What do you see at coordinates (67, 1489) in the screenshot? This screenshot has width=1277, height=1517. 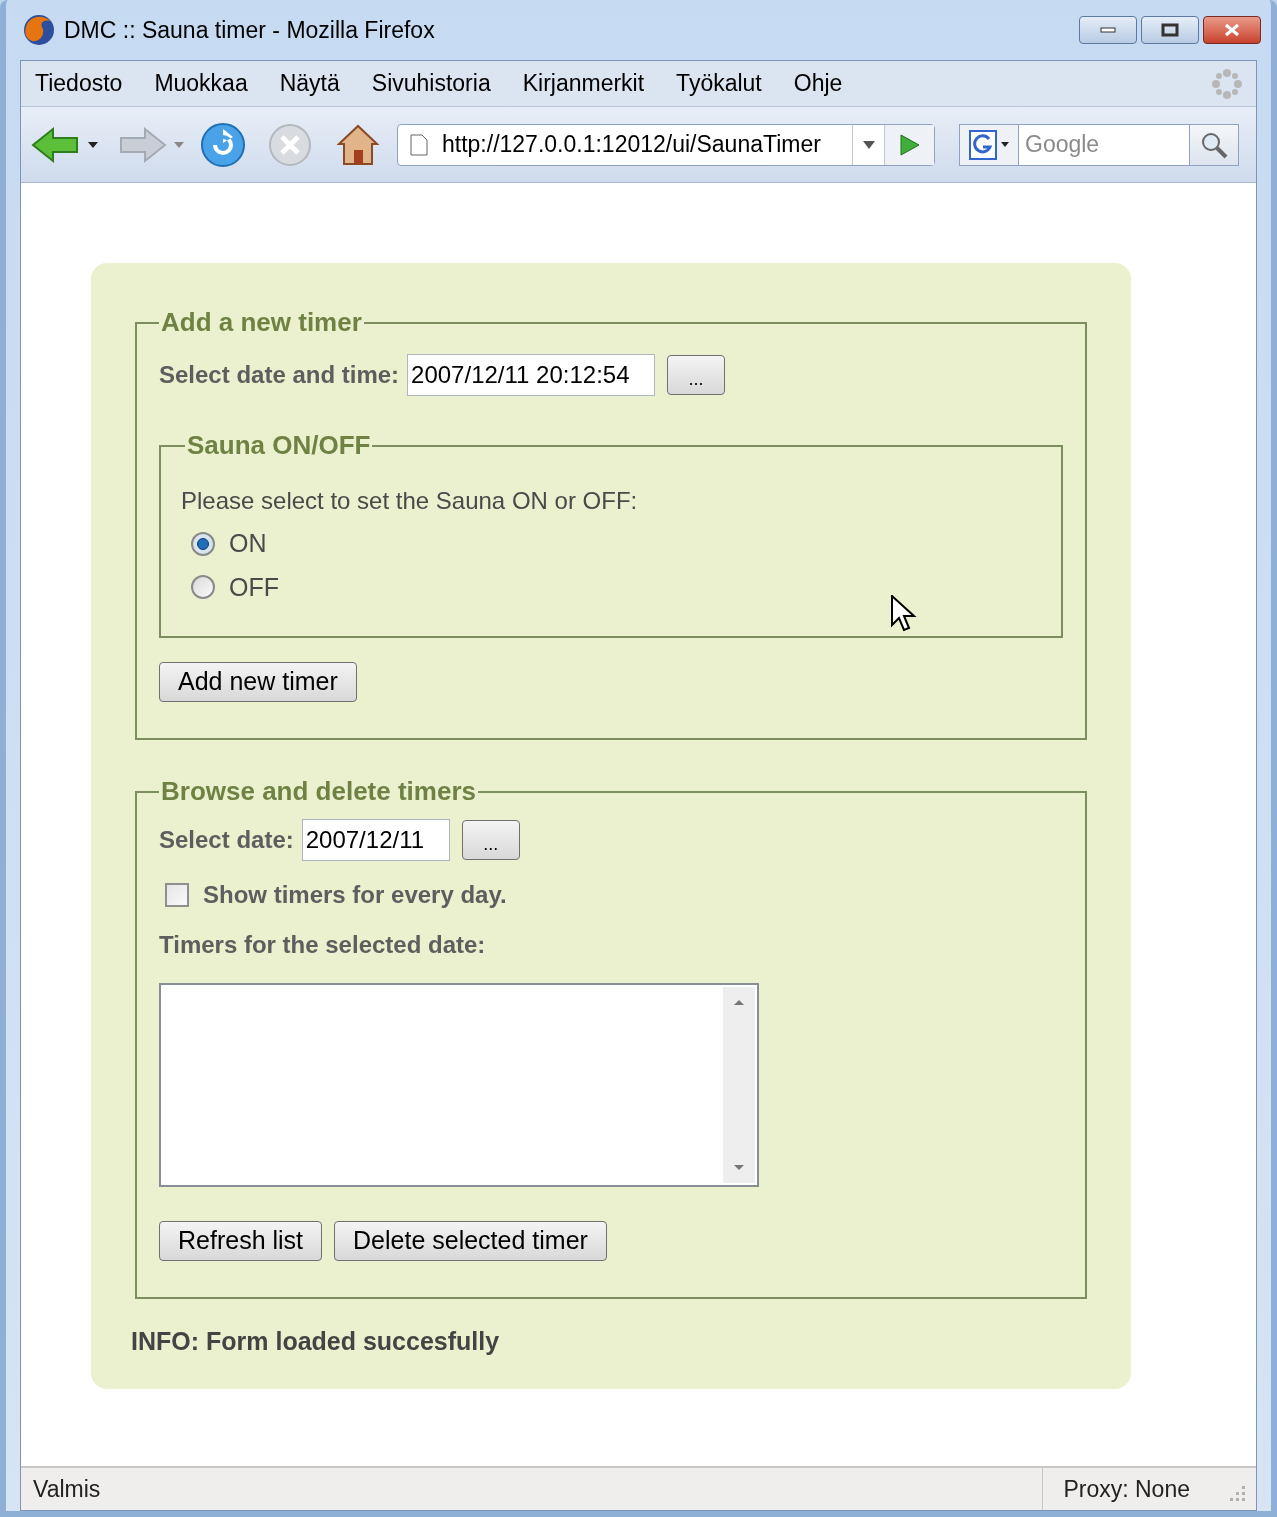 I see `status-text: Valmis` at bounding box center [67, 1489].